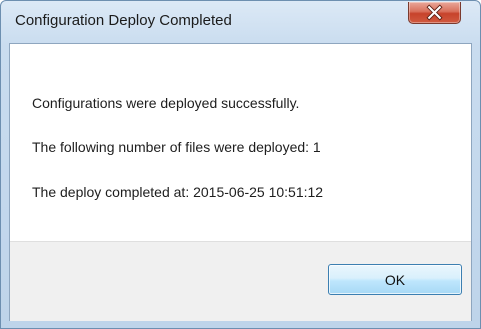  I want to click on title-bar: Configuration Deploy Completed, so click(240, 22).